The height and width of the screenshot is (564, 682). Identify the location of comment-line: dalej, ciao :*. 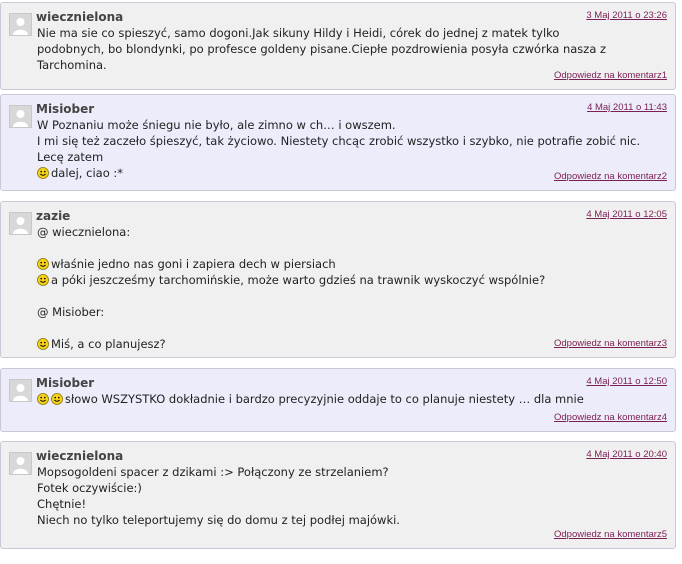
(87, 173).